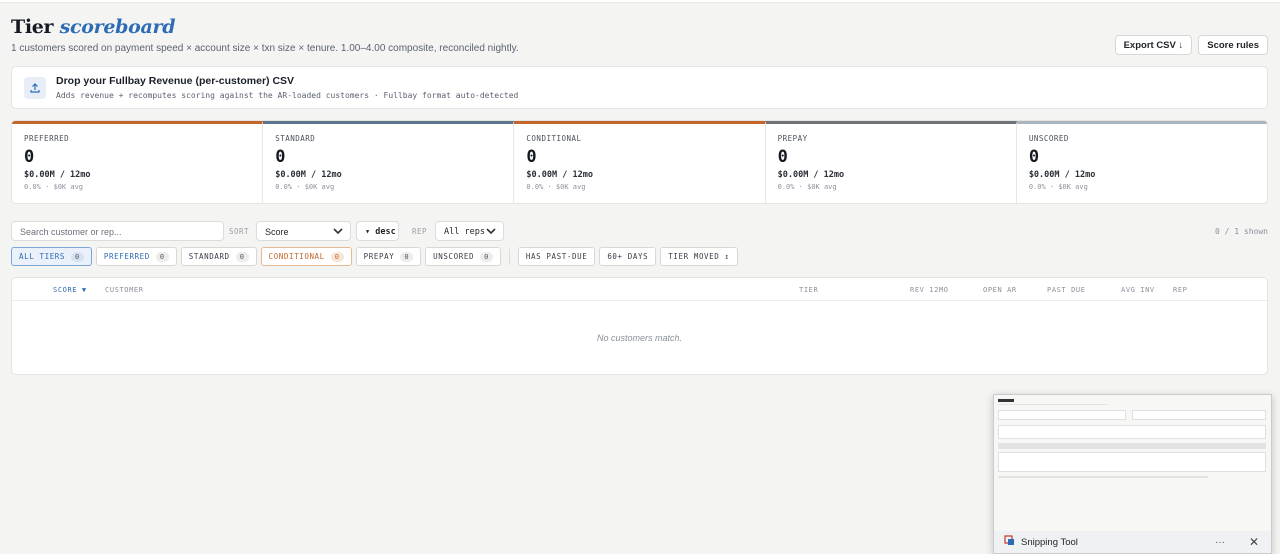 This screenshot has width=1280, height=554. I want to click on tier-name: STANDARD, so click(295, 138).